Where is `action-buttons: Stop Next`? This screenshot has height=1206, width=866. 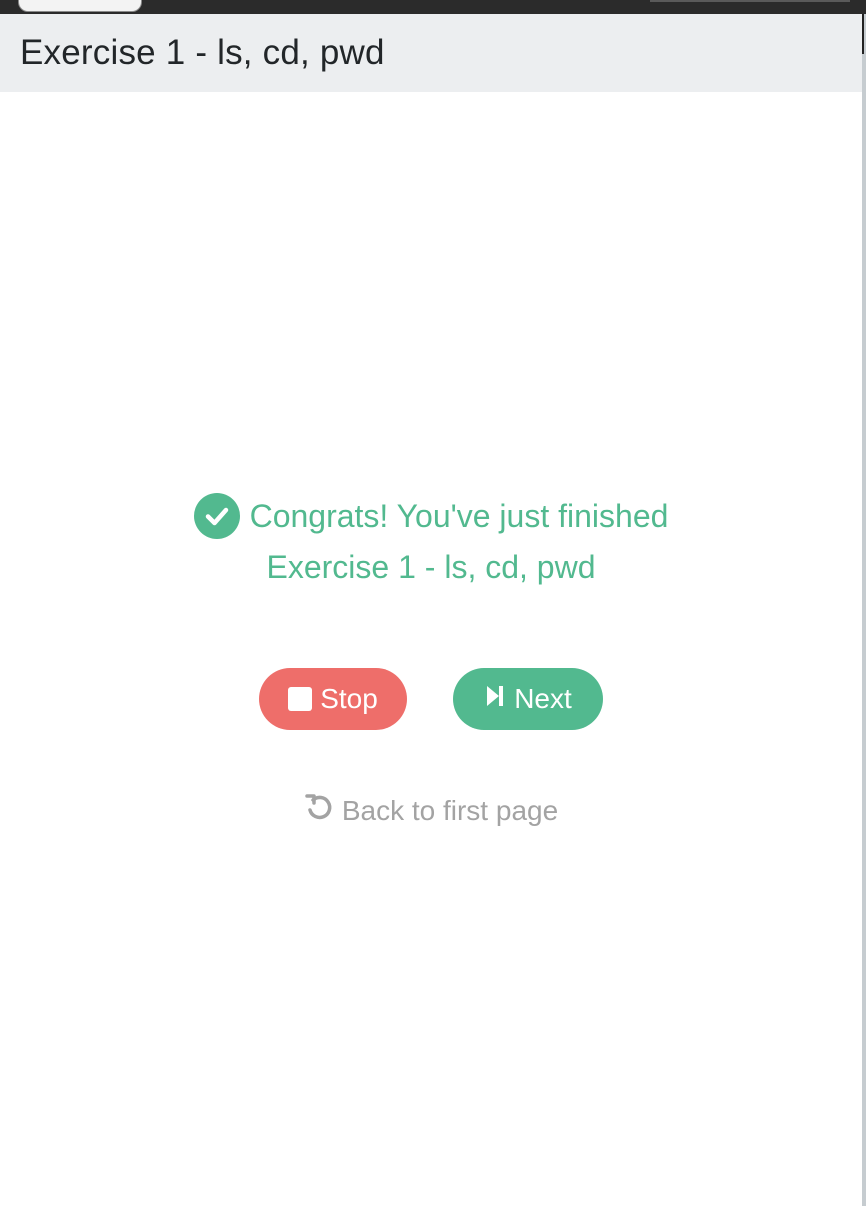
action-buttons: Stop Next is located at coordinates (431, 699).